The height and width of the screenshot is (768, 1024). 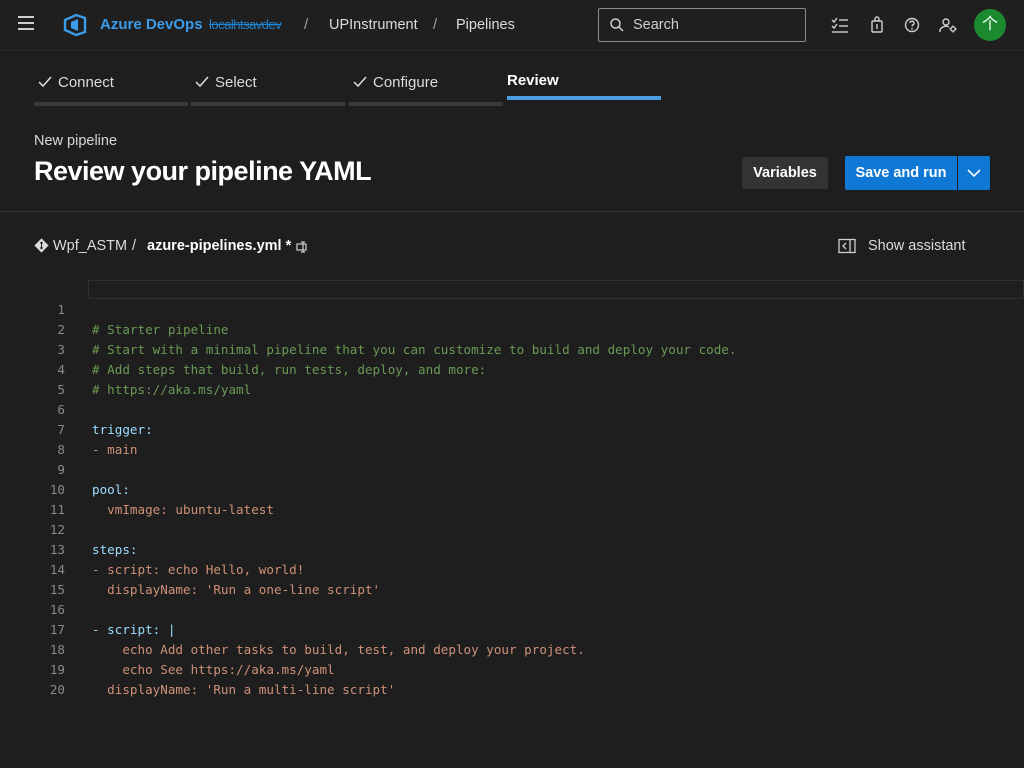 What do you see at coordinates (76, 141) in the screenshot?
I see `page-subtitle: New pipeline` at bounding box center [76, 141].